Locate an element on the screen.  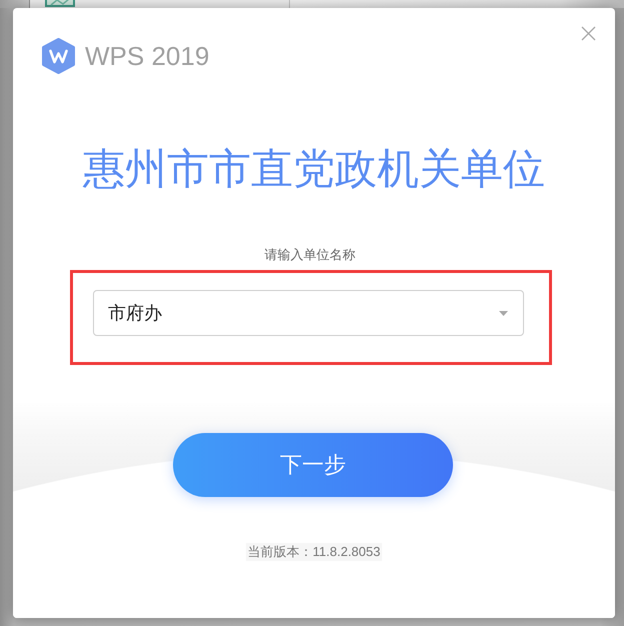
field-label: 请输入单位名称 is located at coordinates (310, 255).